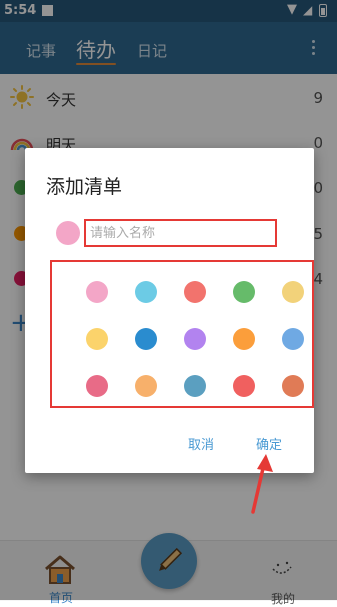  What do you see at coordinates (269, 443) in the screenshot?
I see `confirm-button: 确定` at bounding box center [269, 443].